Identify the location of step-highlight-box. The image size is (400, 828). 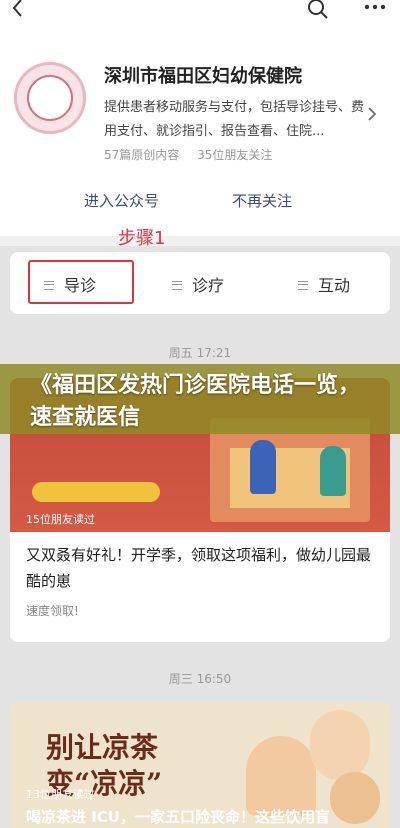
(81, 282).